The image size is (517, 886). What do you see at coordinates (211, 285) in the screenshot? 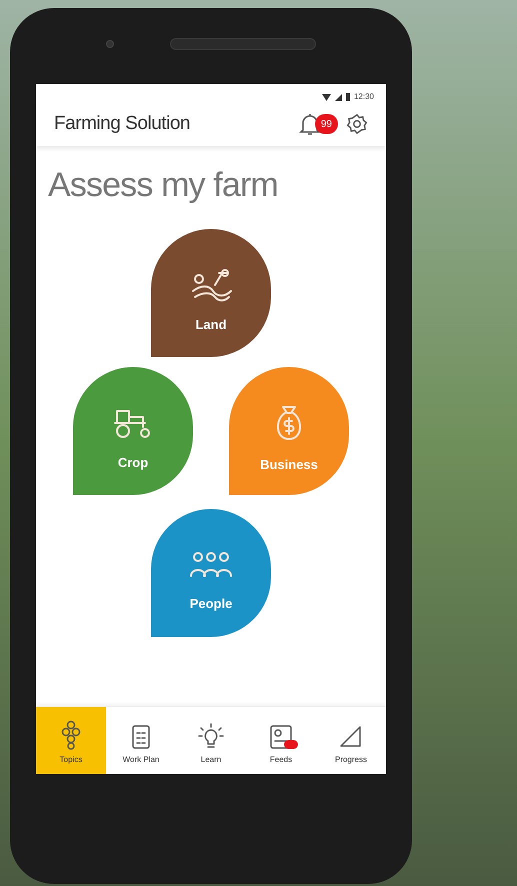
I see `field-icon` at bounding box center [211, 285].